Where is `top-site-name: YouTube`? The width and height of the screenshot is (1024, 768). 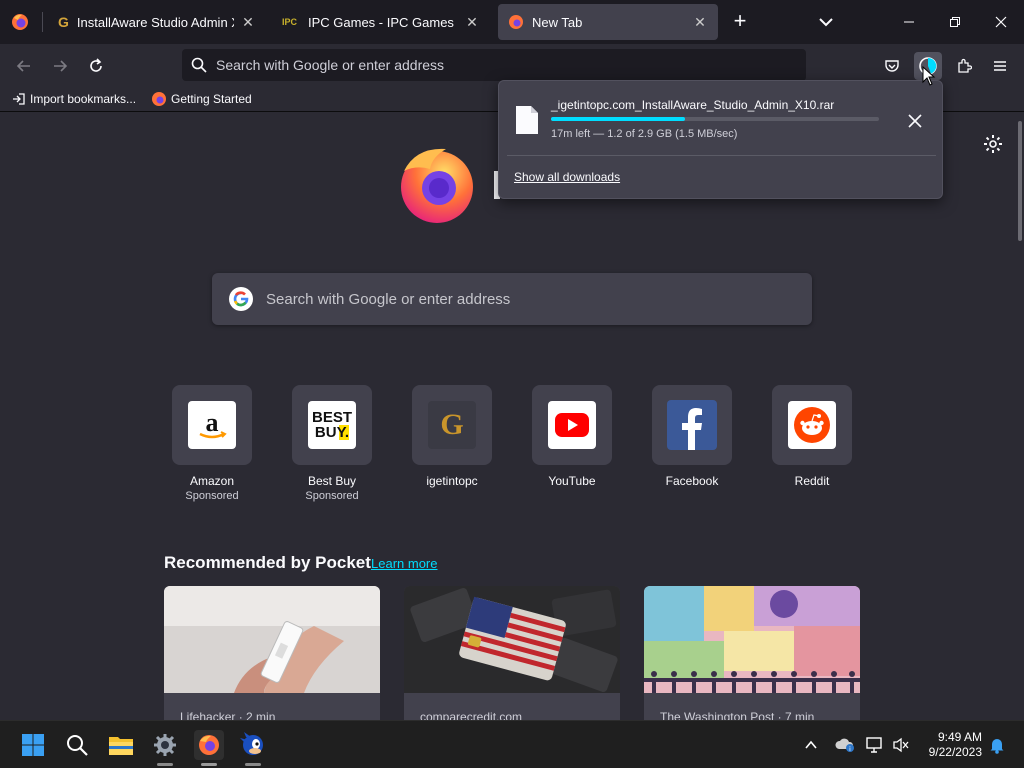 top-site-name: YouTube is located at coordinates (572, 481).